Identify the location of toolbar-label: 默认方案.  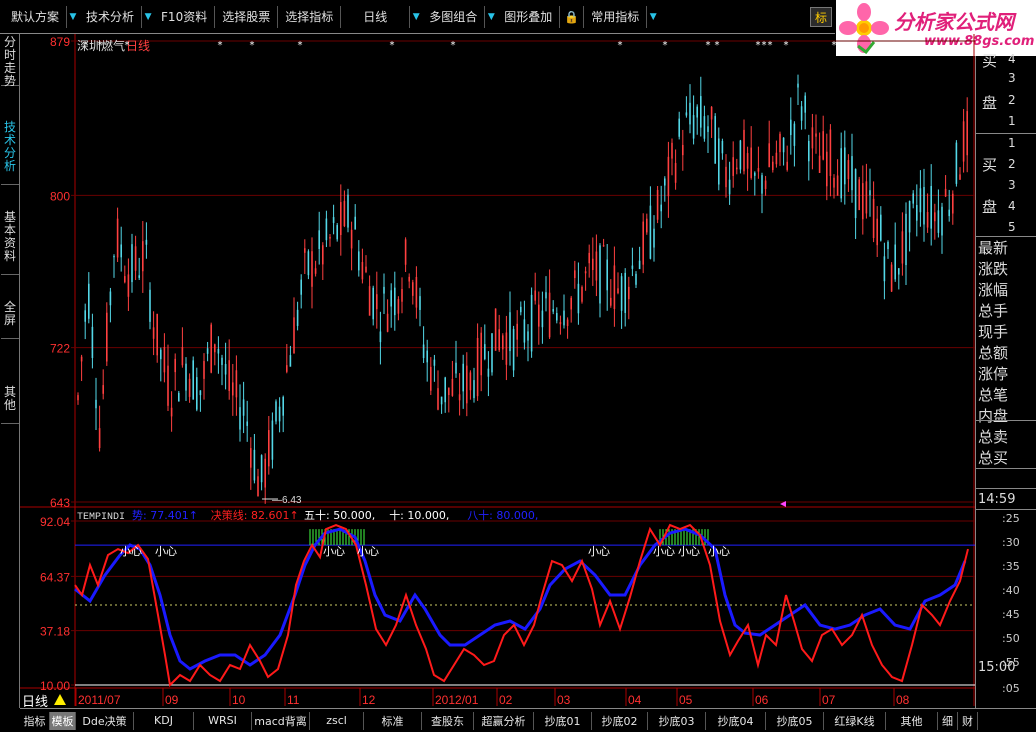
(35, 17).